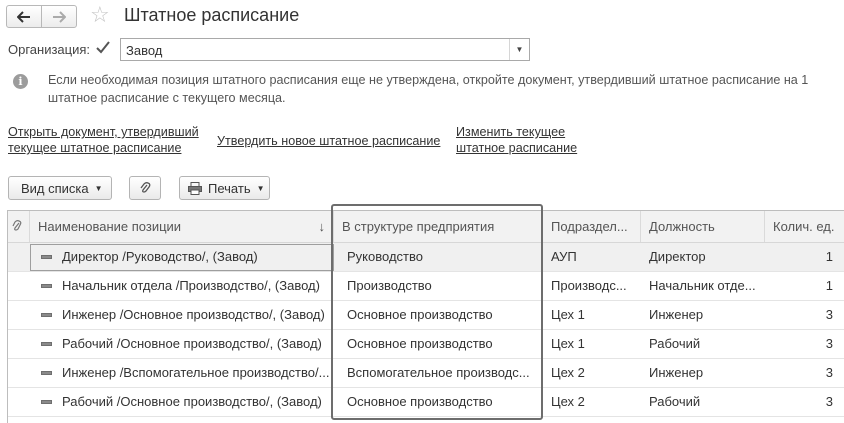 The width and height of the screenshot is (844, 423). What do you see at coordinates (100, 15) in the screenshot?
I see `favorite-star-icon: ☆` at bounding box center [100, 15].